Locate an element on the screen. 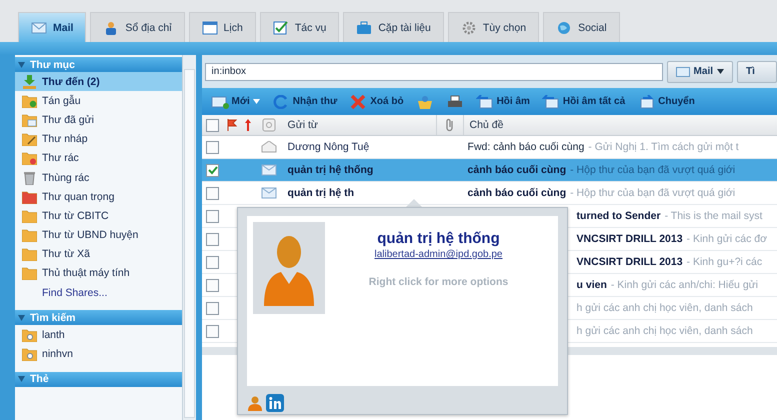  tab: Sổ địa chỉ is located at coordinates (137, 27).